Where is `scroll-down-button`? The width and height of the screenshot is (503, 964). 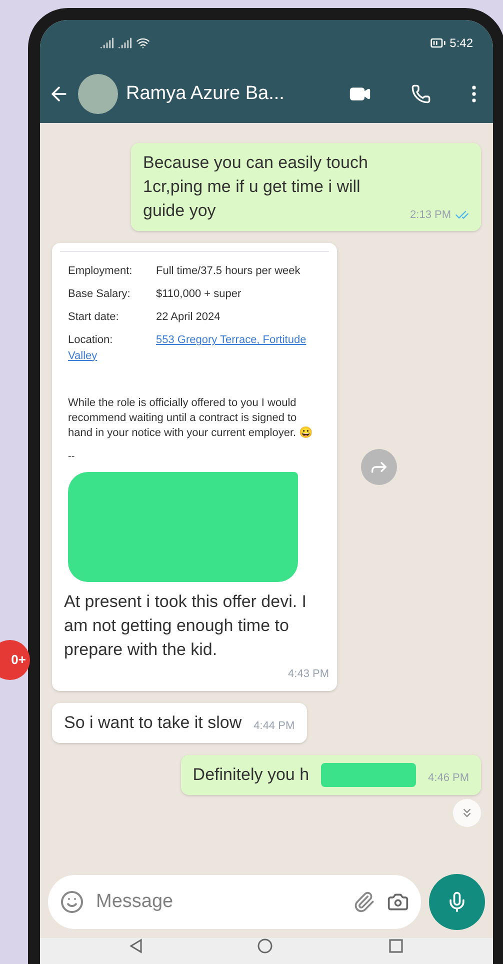
scroll-down-button is located at coordinates (467, 812).